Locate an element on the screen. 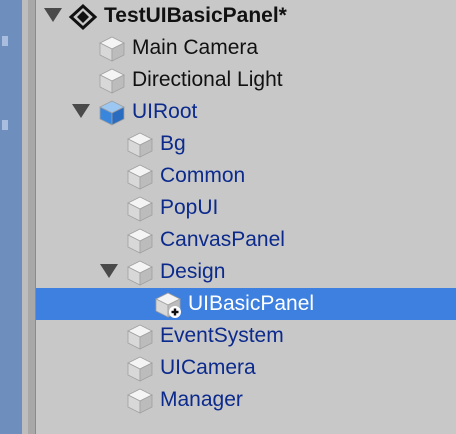 This screenshot has width=456, height=434. hierarchy-item-label: UIRoot is located at coordinates (165, 111).